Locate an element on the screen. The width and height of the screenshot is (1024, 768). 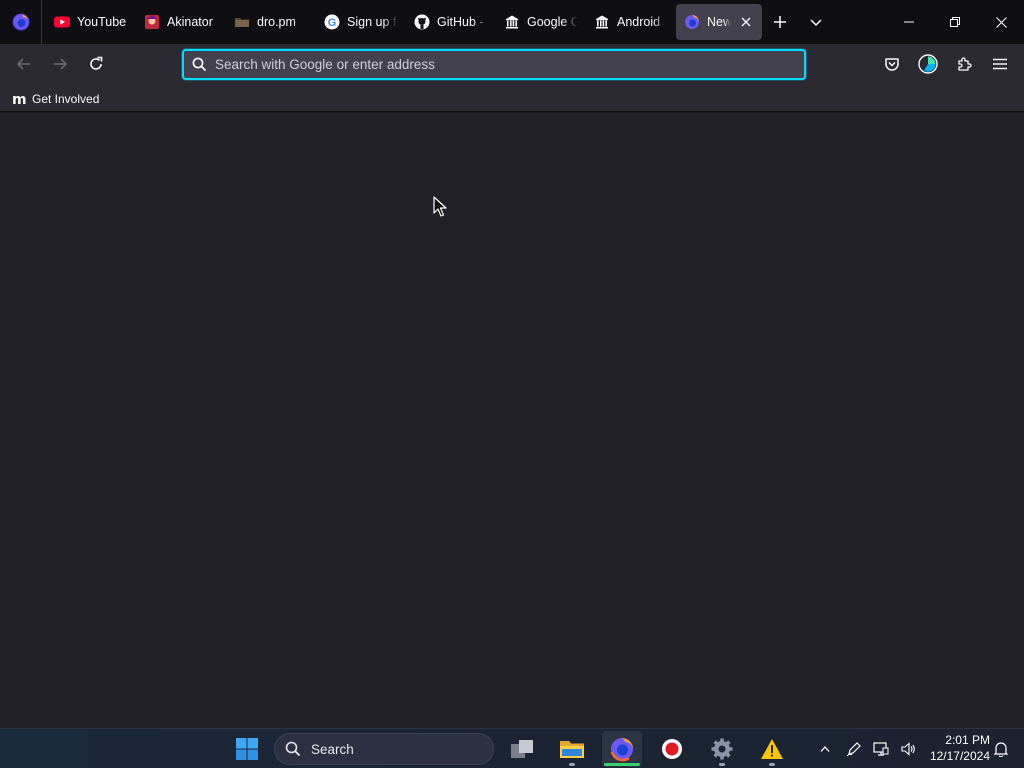
tab-github: GitHub - is located at coordinates (451, 22).